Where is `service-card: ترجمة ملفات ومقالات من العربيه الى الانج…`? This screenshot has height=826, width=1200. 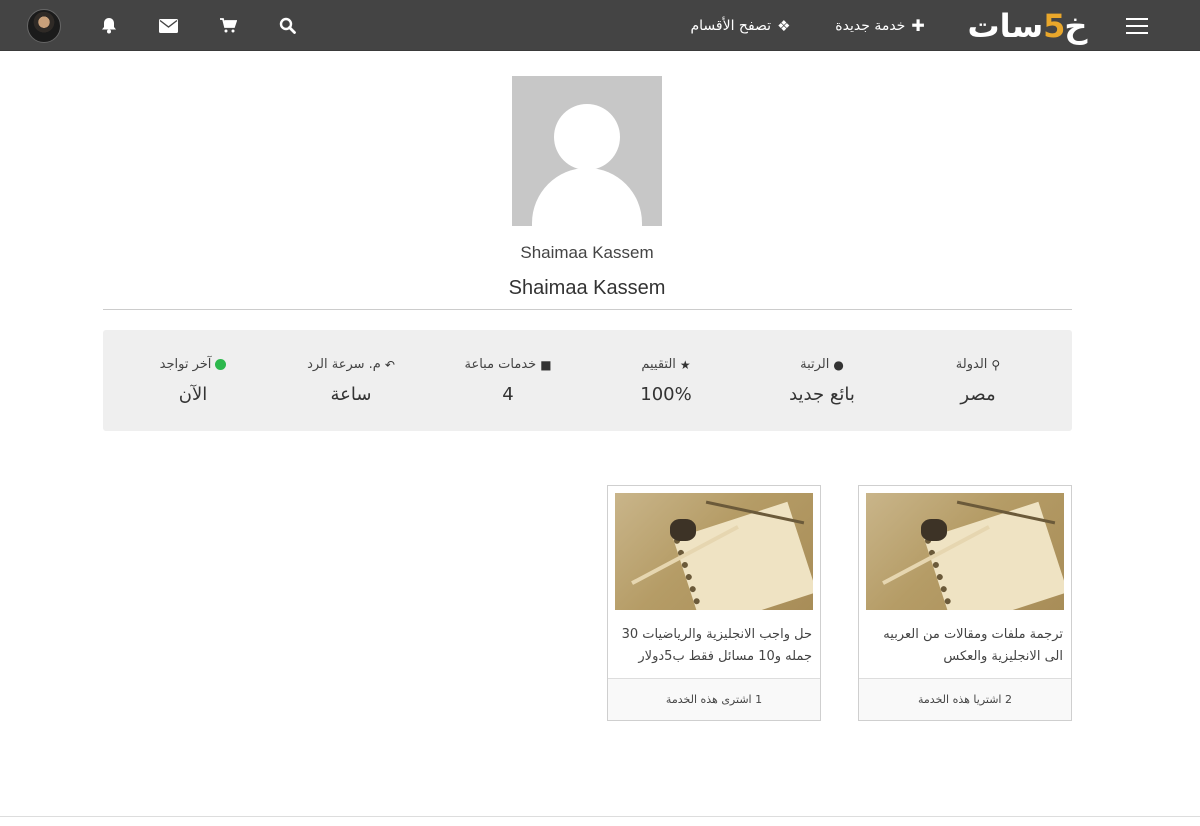
service-card: ترجمة ملفات ومقالات من العربيه الى الانج… is located at coordinates (965, 603).